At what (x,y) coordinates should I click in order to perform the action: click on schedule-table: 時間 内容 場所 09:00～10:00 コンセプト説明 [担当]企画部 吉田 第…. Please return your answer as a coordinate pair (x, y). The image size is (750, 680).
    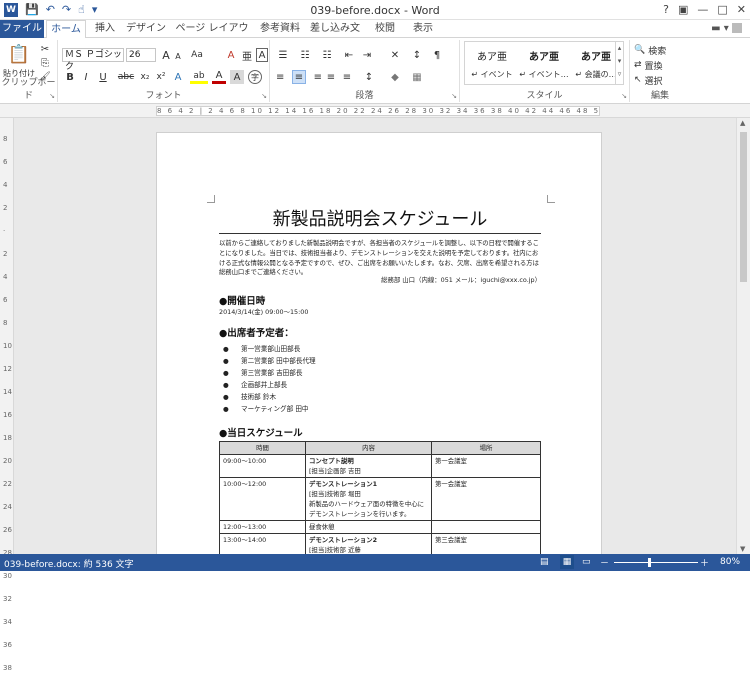
    Looking at the image, I should click on (380, 497).